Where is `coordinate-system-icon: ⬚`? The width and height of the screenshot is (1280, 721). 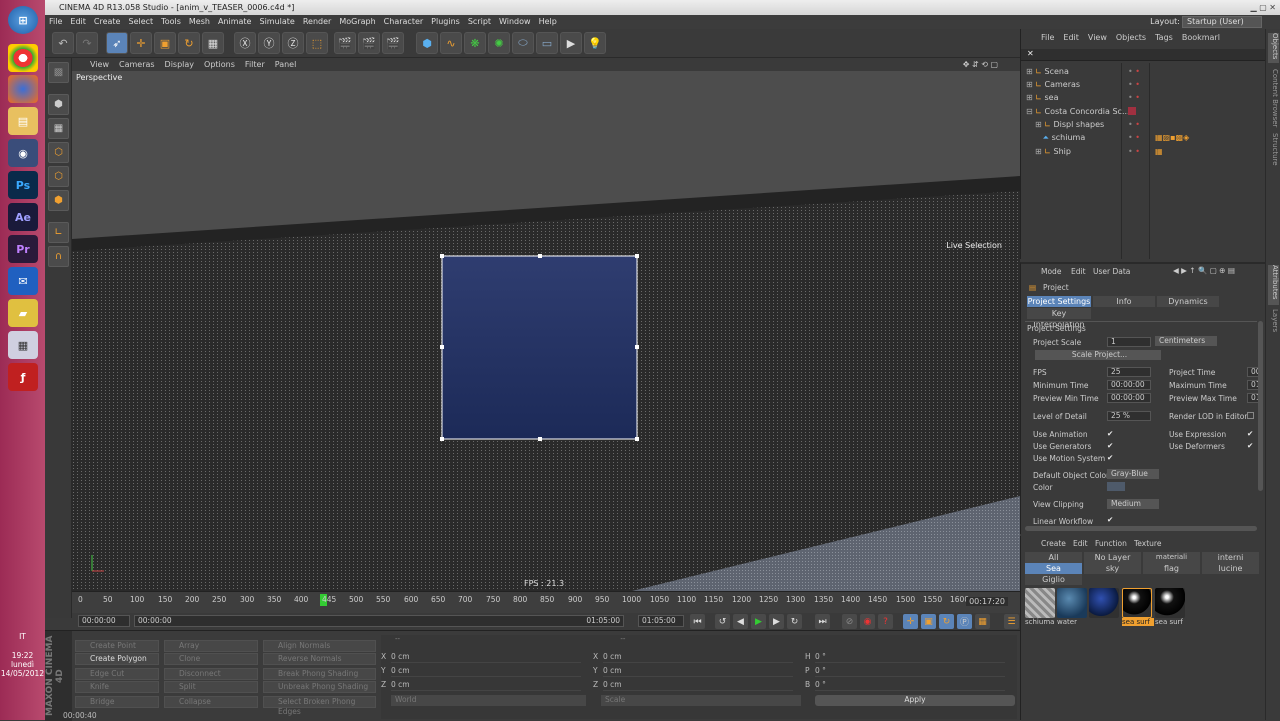 coordinate-system-icon: ⬚ is located at coordinates (317, 43).